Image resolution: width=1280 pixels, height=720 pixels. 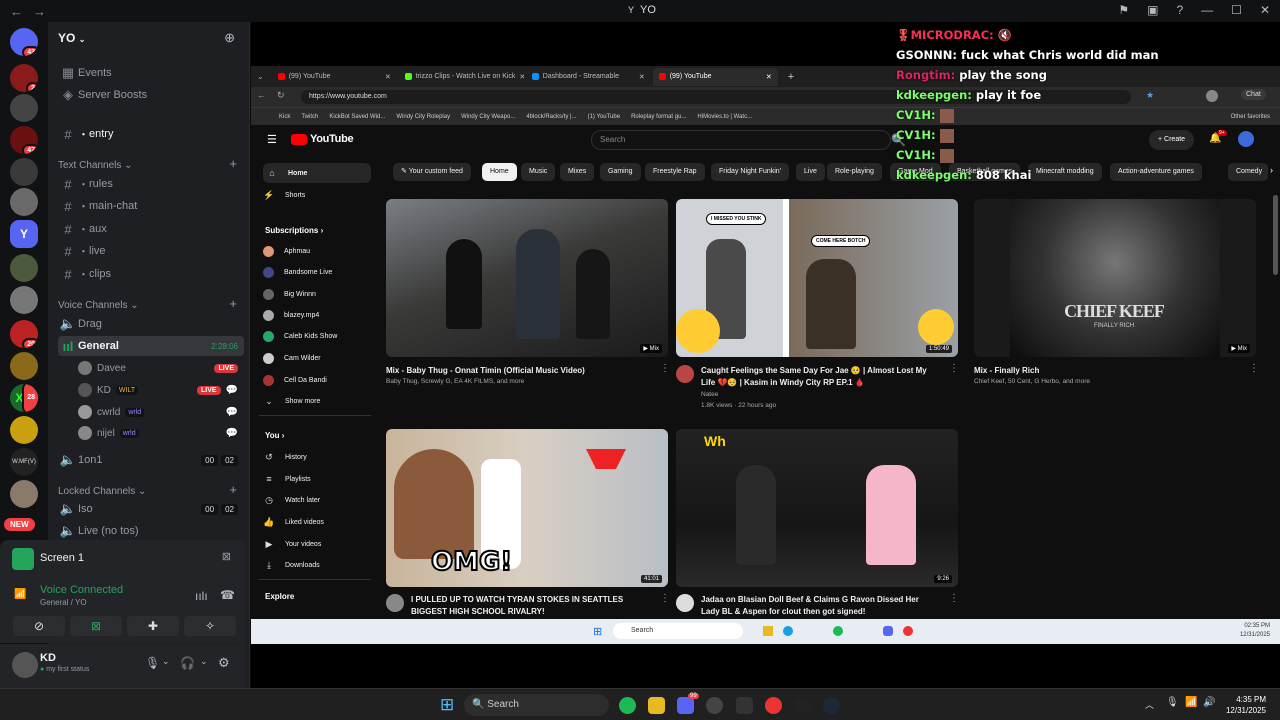 I want to click on sidebar-item-liked-videos: 👍 Liked videos, so click(x=318, y=522).